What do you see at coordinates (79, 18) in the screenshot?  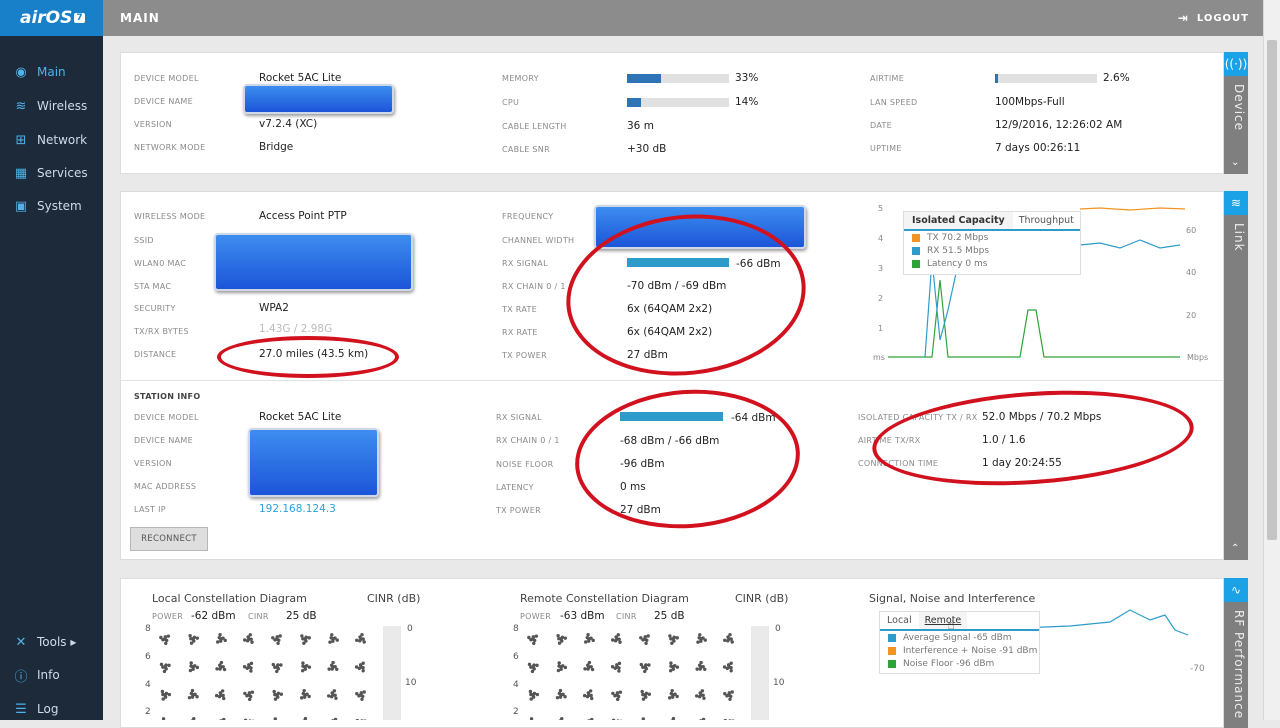 I see `logo-version: 7` at bounding box center [79, 18].